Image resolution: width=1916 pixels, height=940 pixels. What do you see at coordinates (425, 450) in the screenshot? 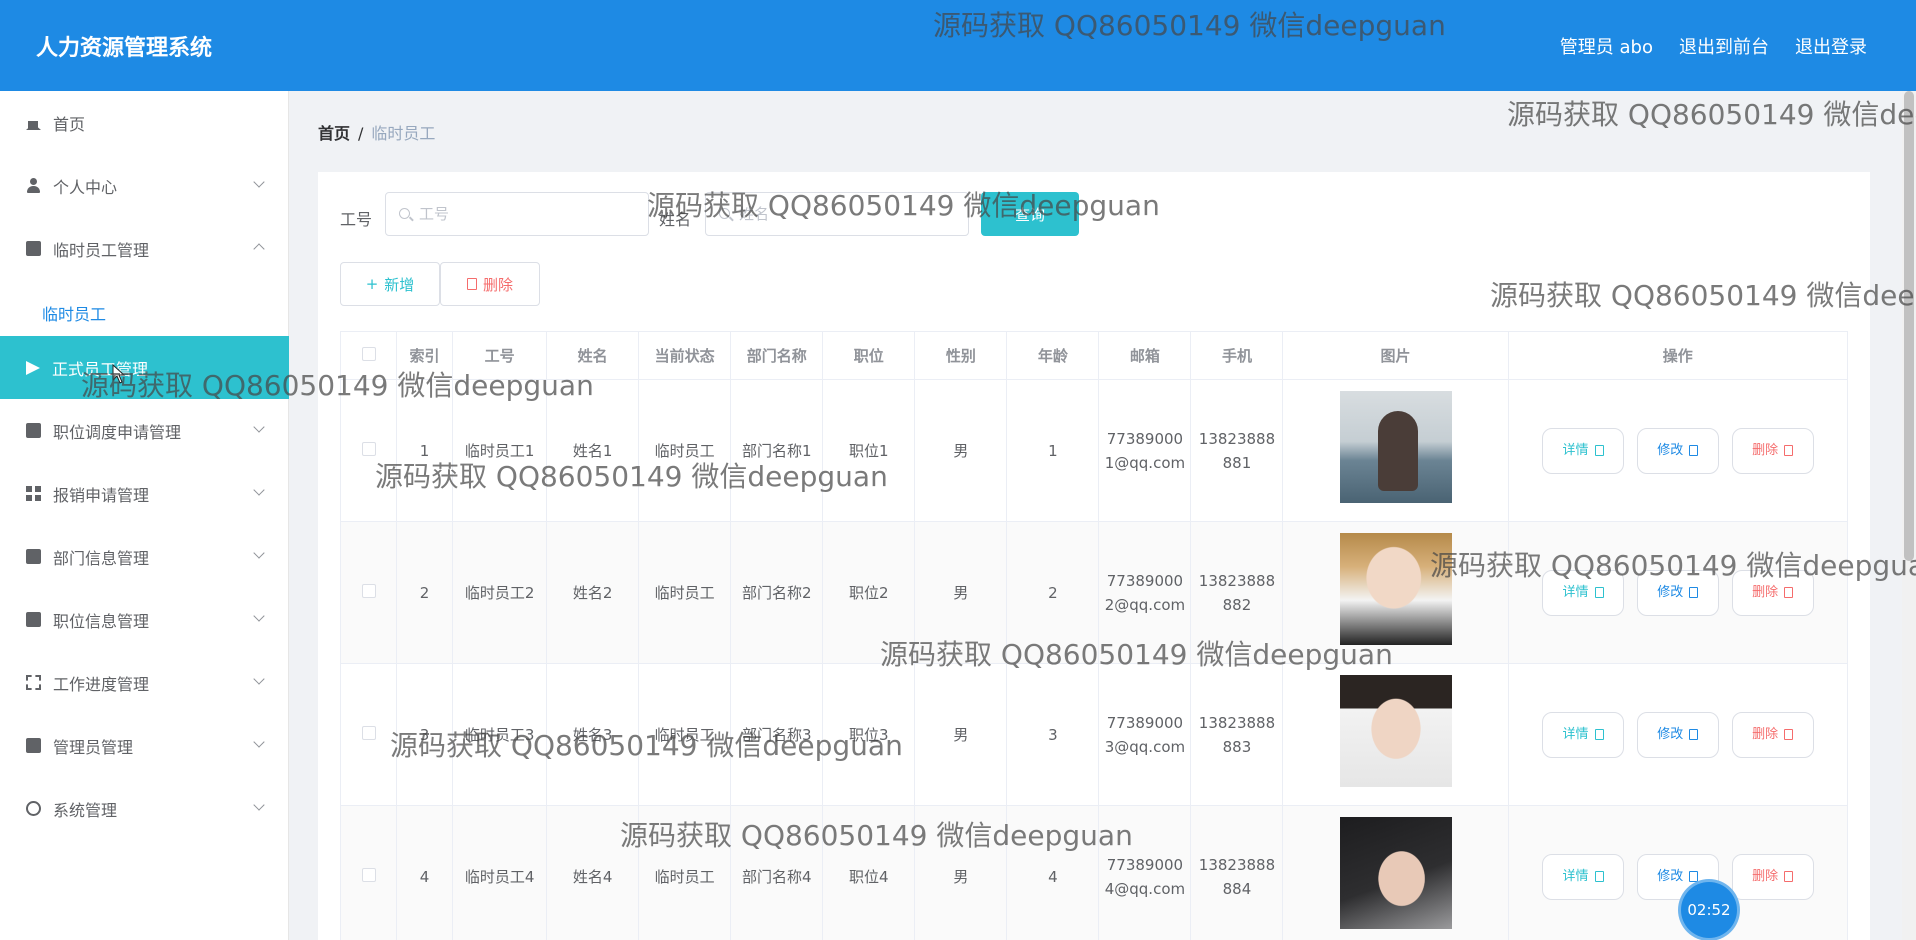
I see `index-cell: 1` at bounding box center [425, 450].